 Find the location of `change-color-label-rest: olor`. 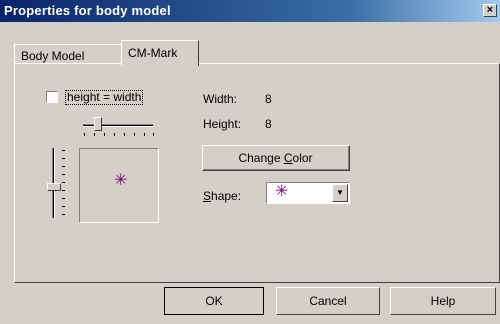

change-color-label-rest: olor is located at coordinates (302, 158).